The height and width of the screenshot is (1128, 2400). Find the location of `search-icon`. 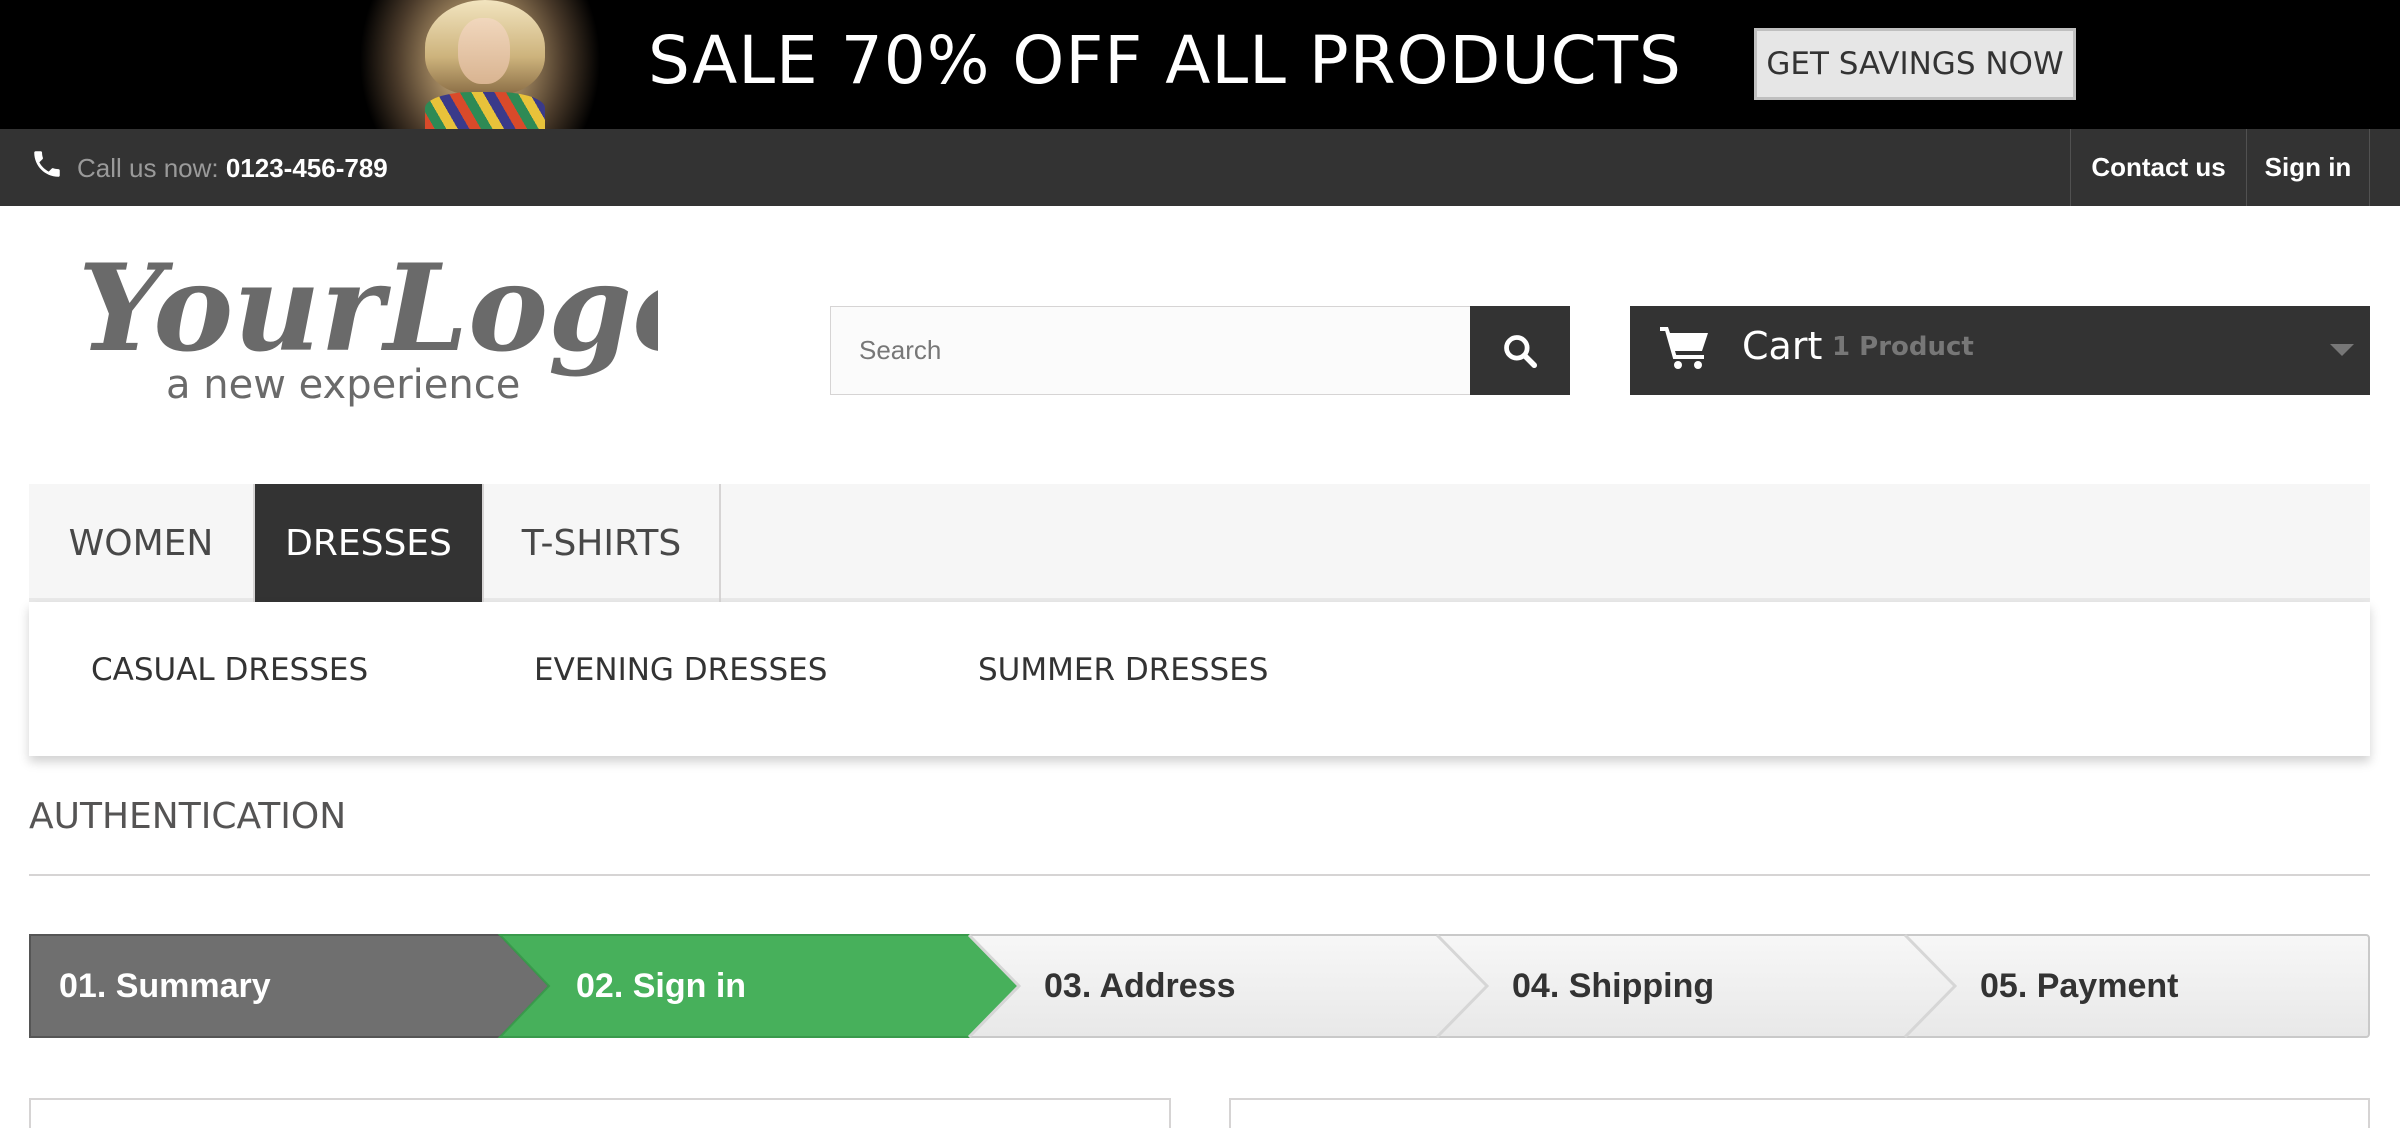

search-icon is located at coordinates (1521, 351).